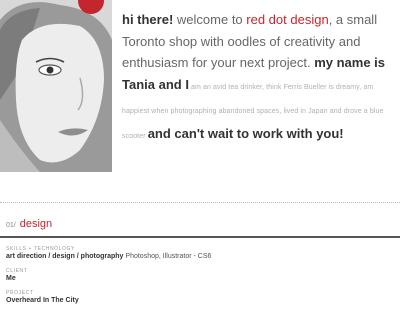 The height and width of the screenshot is (320, 400). Describe the element at coordinates (201, 301) in the screenshot. I see `project-value: Overheard In The City` at that location.